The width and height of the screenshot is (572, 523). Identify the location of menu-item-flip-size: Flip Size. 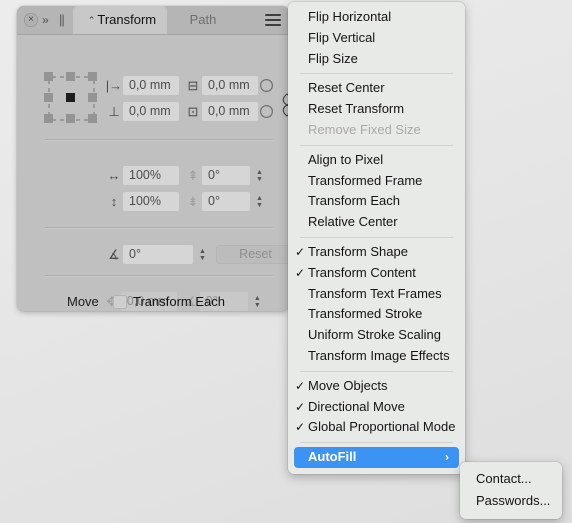
(376, 59).